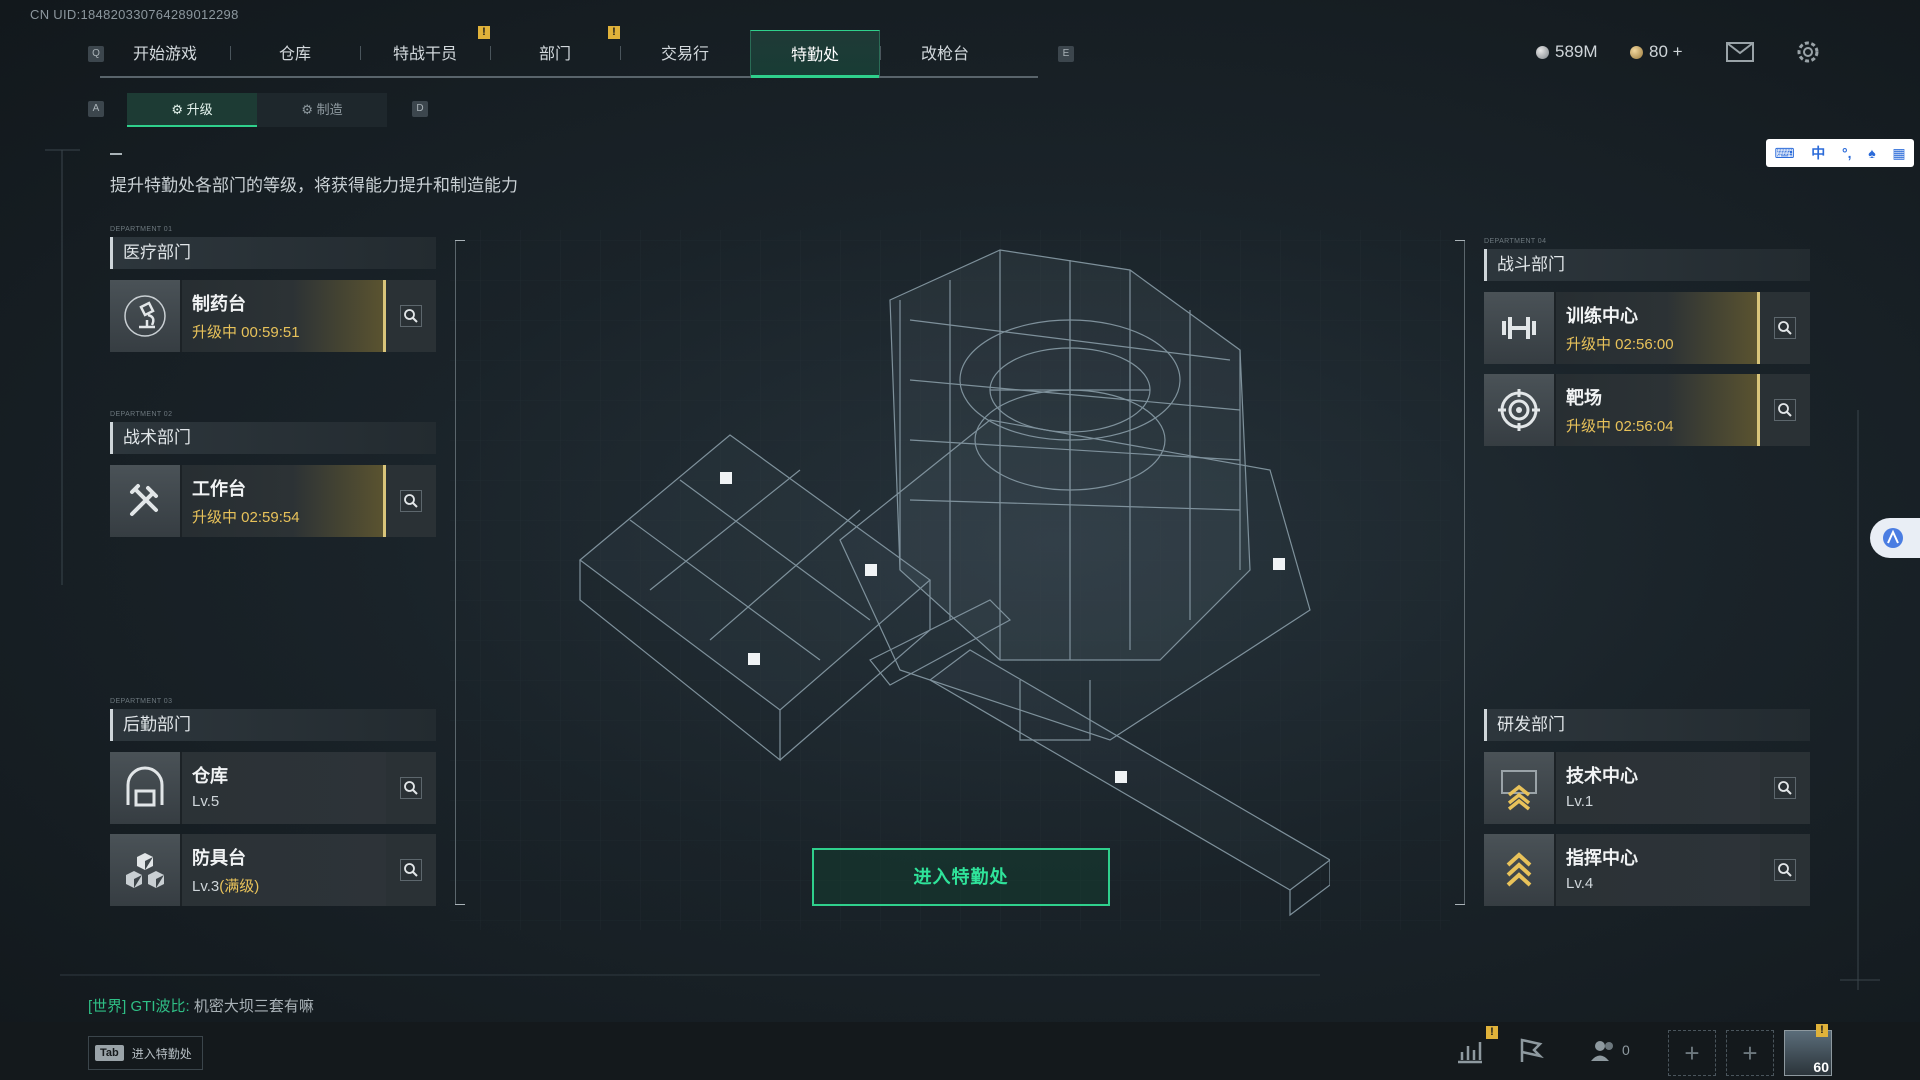  What do you see at coordinates (1602, 858) in the screenshot?
I see `facility-name: 指挥中心` at bounding box center [1602, 858].